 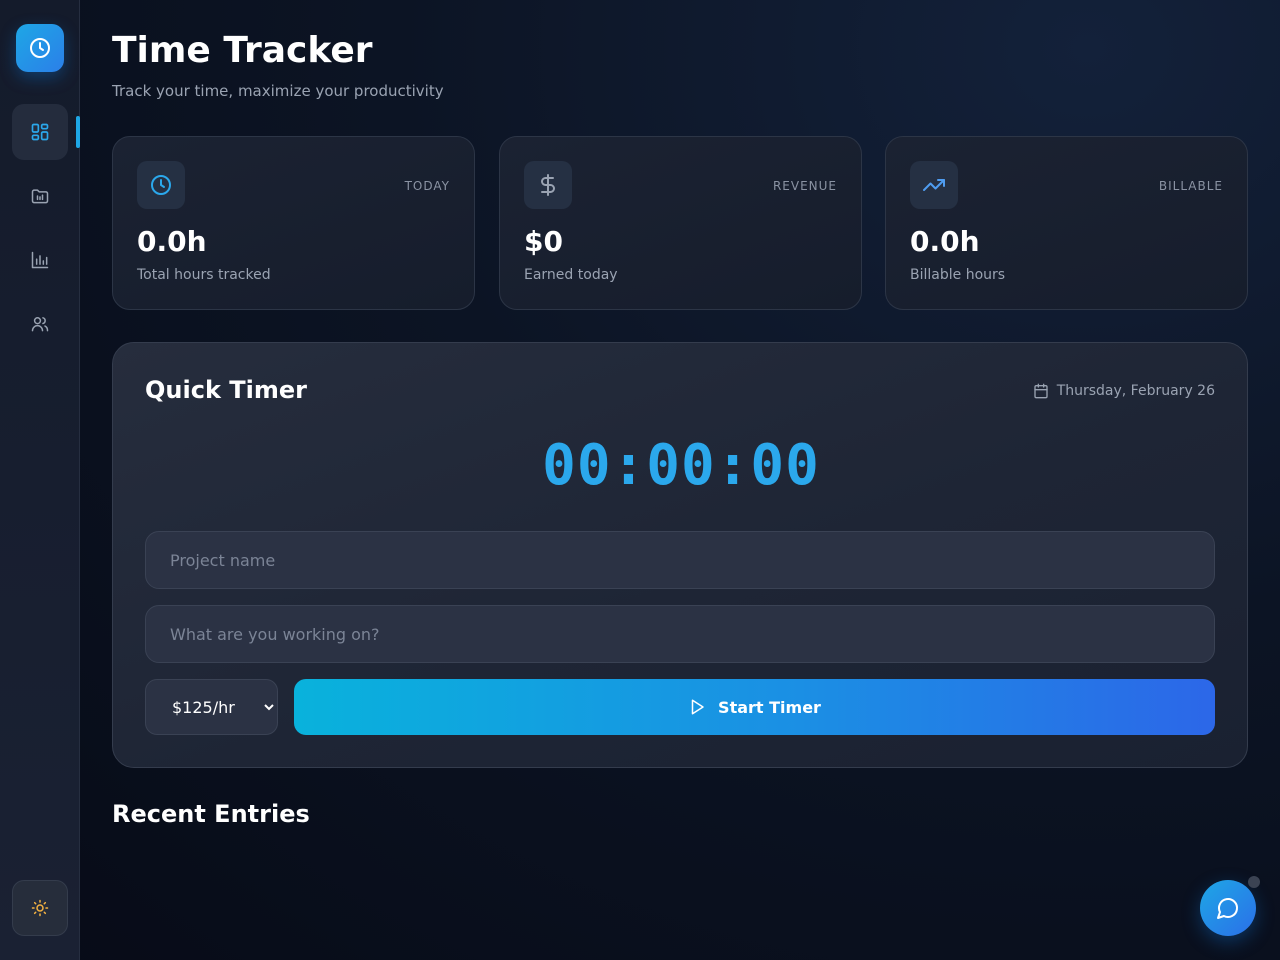 I want to click on page-title: Time Tracker, so click(x=242, y=50).